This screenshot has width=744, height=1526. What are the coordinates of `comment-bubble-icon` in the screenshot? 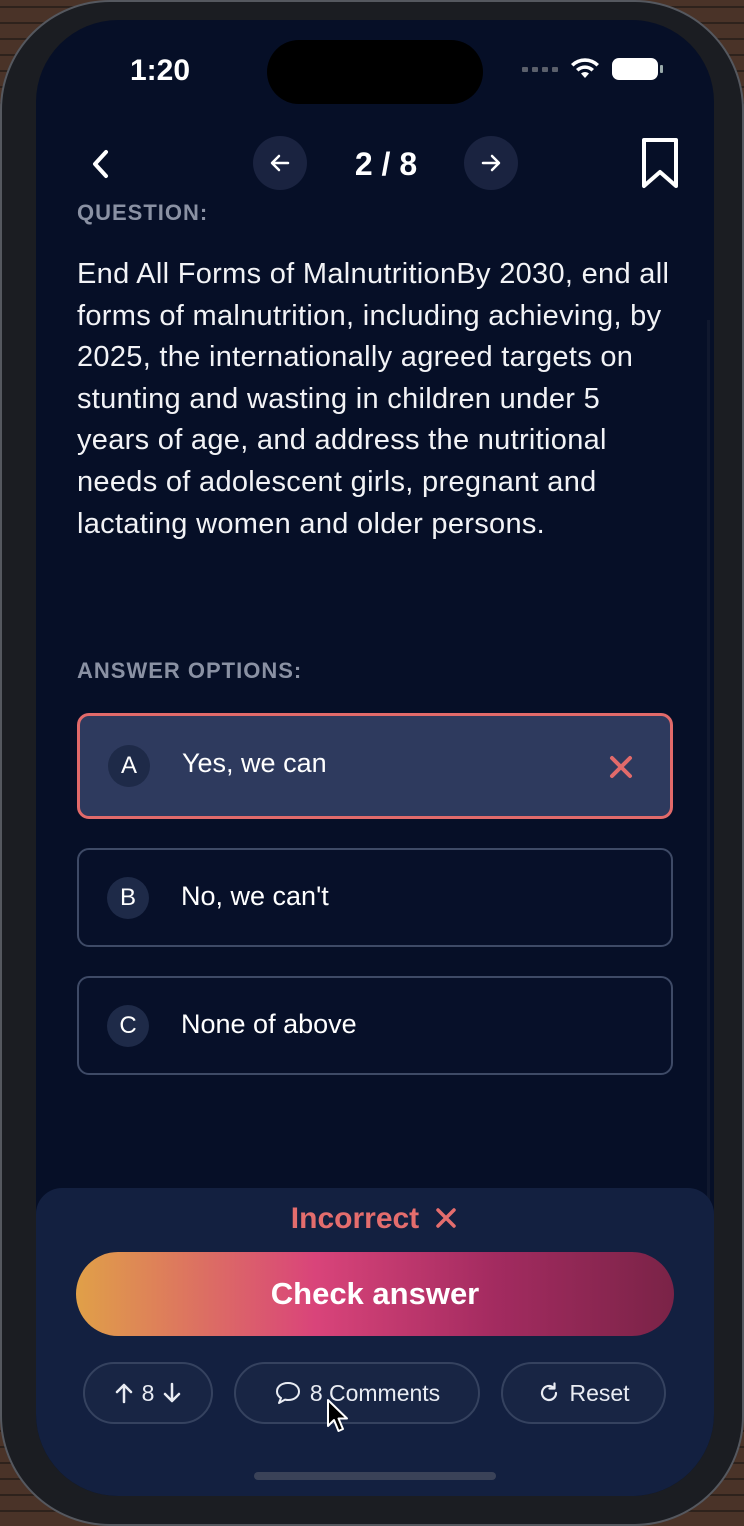 It's located at (287, 1393).